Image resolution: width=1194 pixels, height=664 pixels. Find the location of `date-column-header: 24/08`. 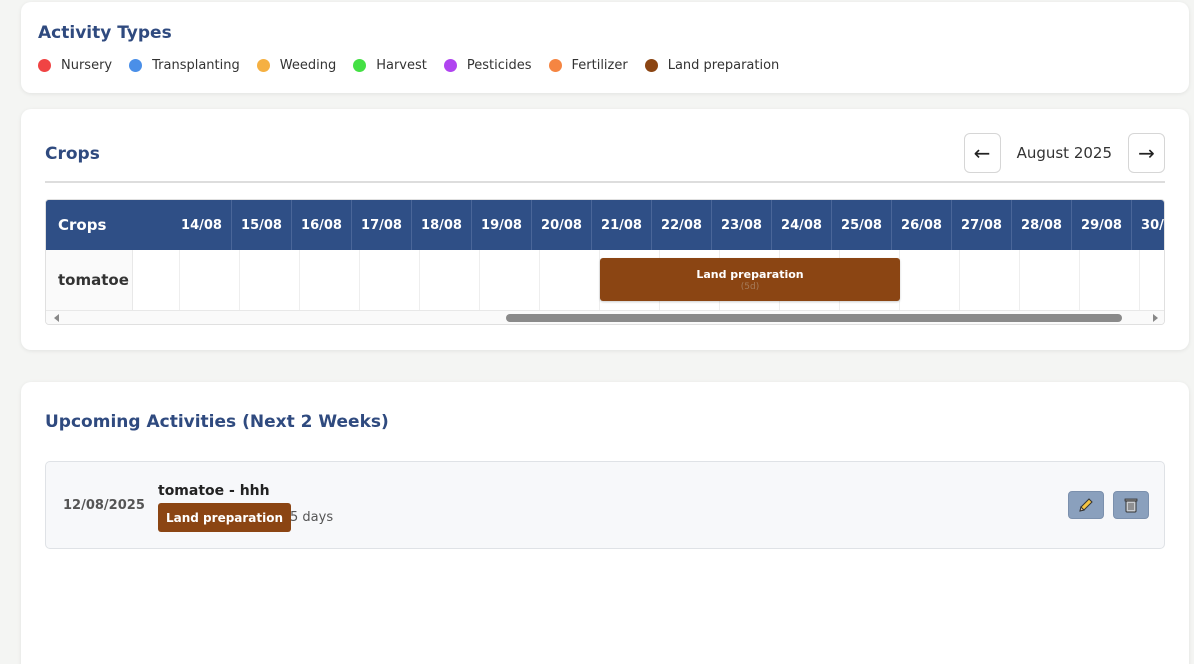

date-column-header: 24/08 is located at coordinates (802, 225).